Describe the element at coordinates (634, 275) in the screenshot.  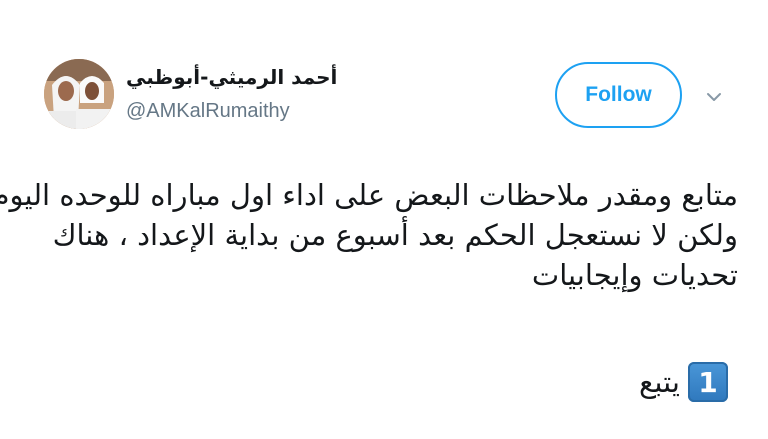
I see `tweet-line: تحديات وإيجابيات` at that location.